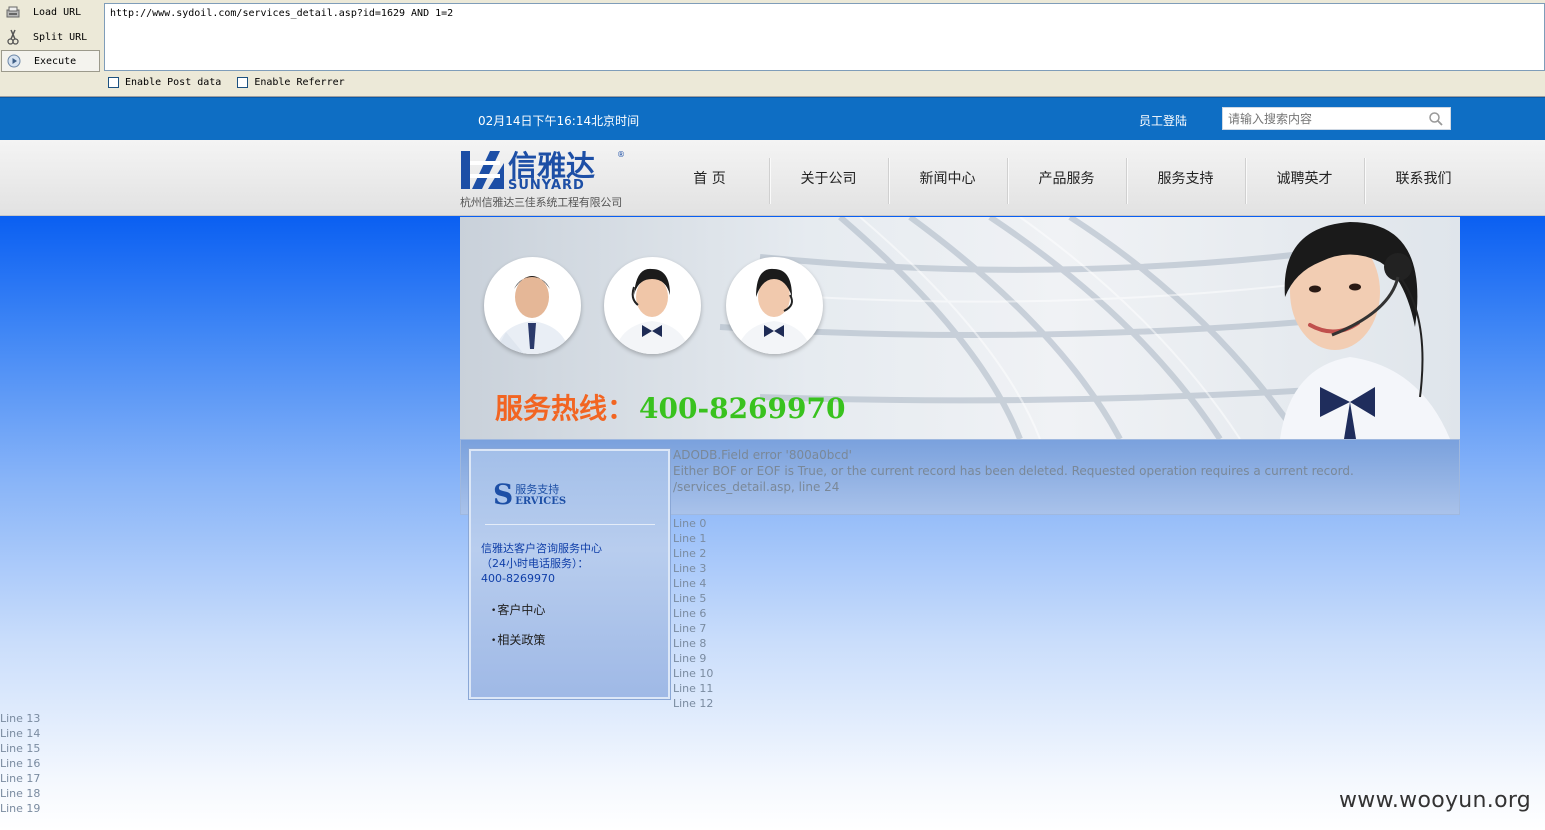  What do you see at coordinates (1323, 119) in the screenshot?
I see `search-input` at bounding box center [1323, 119].